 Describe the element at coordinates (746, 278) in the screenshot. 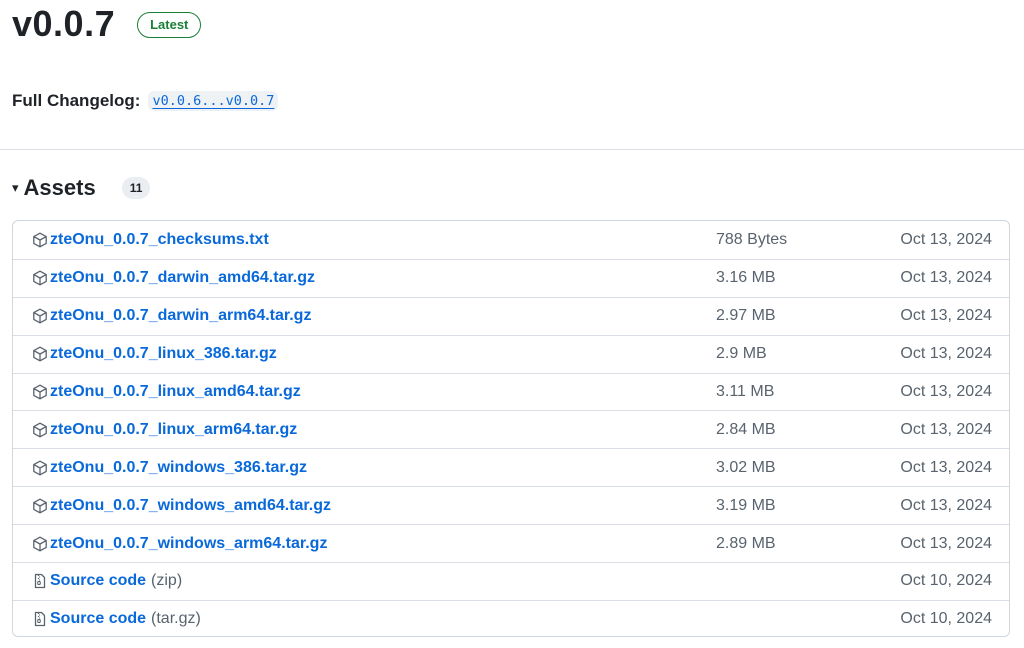

I see `asset-size: 3.16 MB` at that location.